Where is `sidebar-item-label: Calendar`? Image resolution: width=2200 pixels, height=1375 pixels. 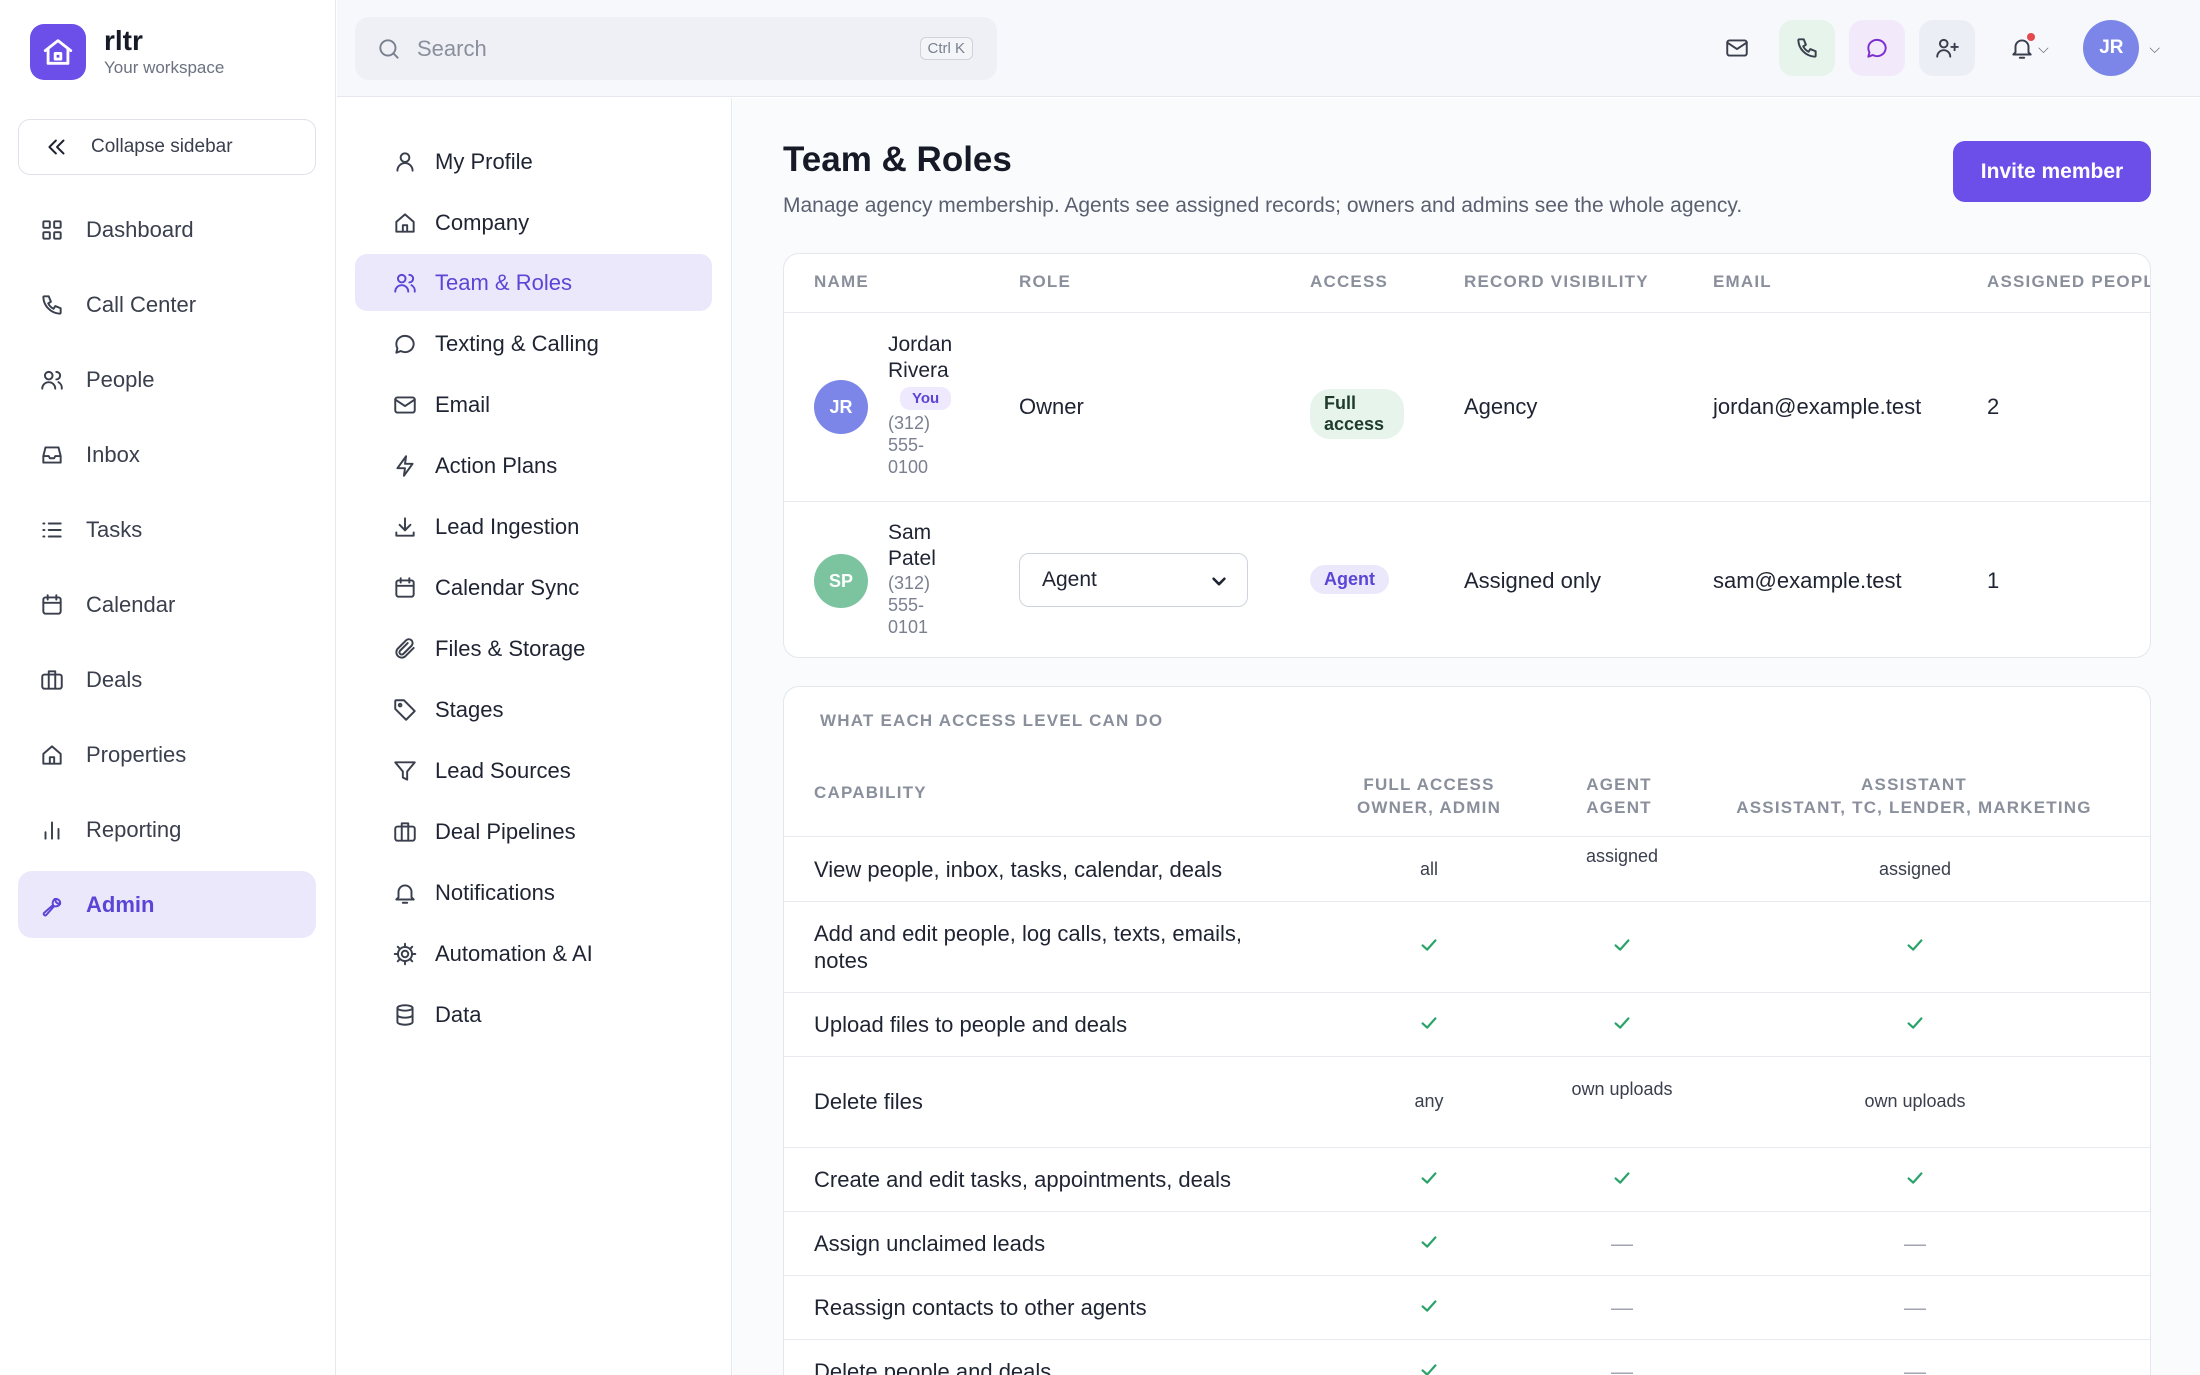
sidebar-item-label: Calendar is located at coordinates (131, 604).